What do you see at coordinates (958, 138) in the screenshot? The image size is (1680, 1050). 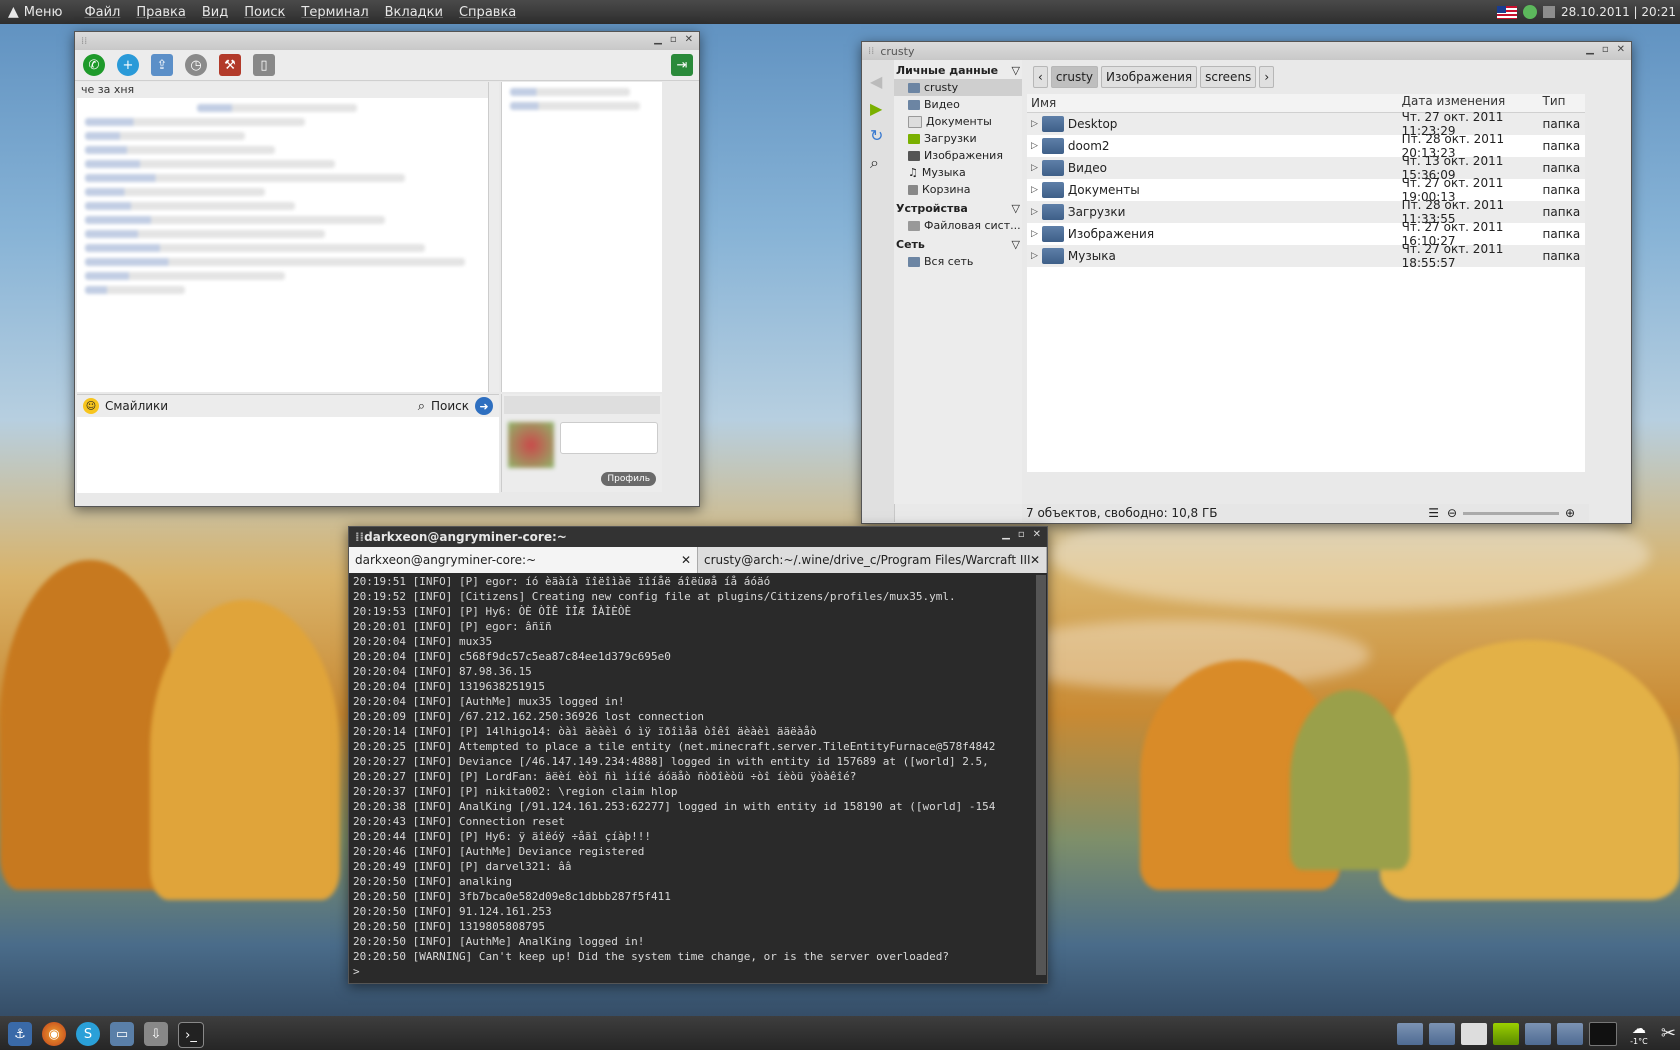 I see `place-downloads: Загрузки` at bounding box center [958, 138].